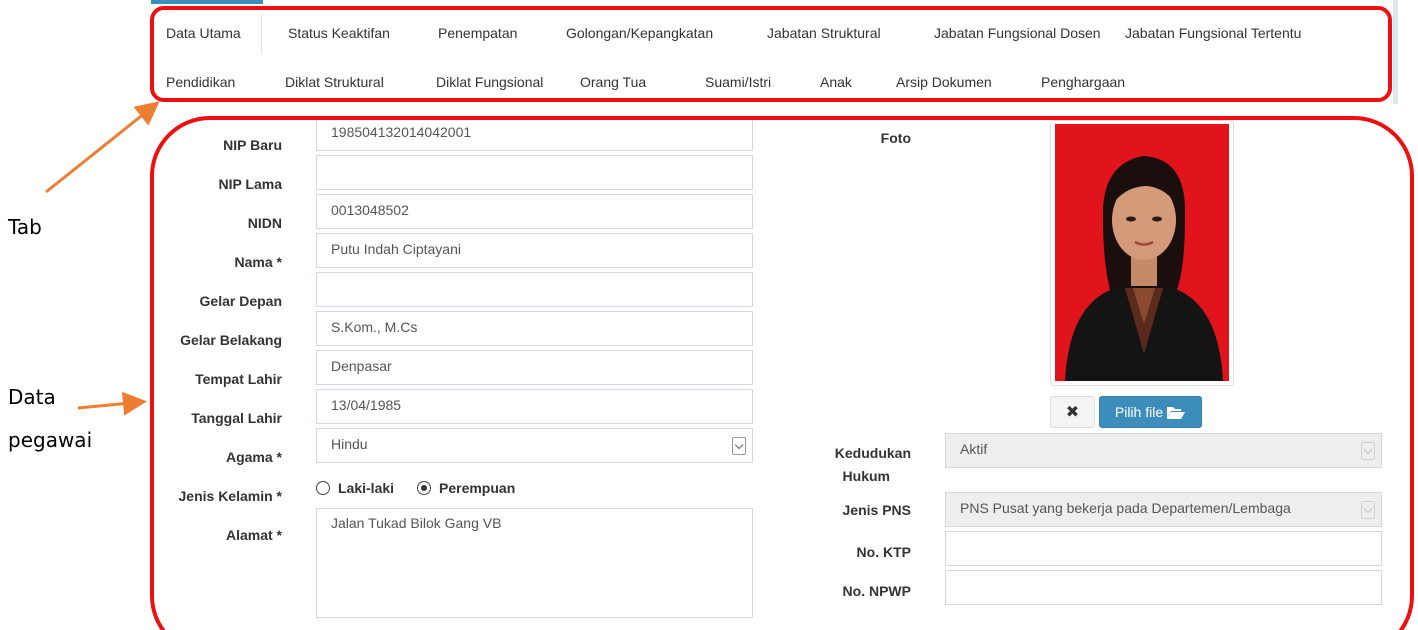  What do you see at coordinates (25, 227) in the screenshot?
I see `tab-annotation-label: Tab` at bounding box center [25, 227].